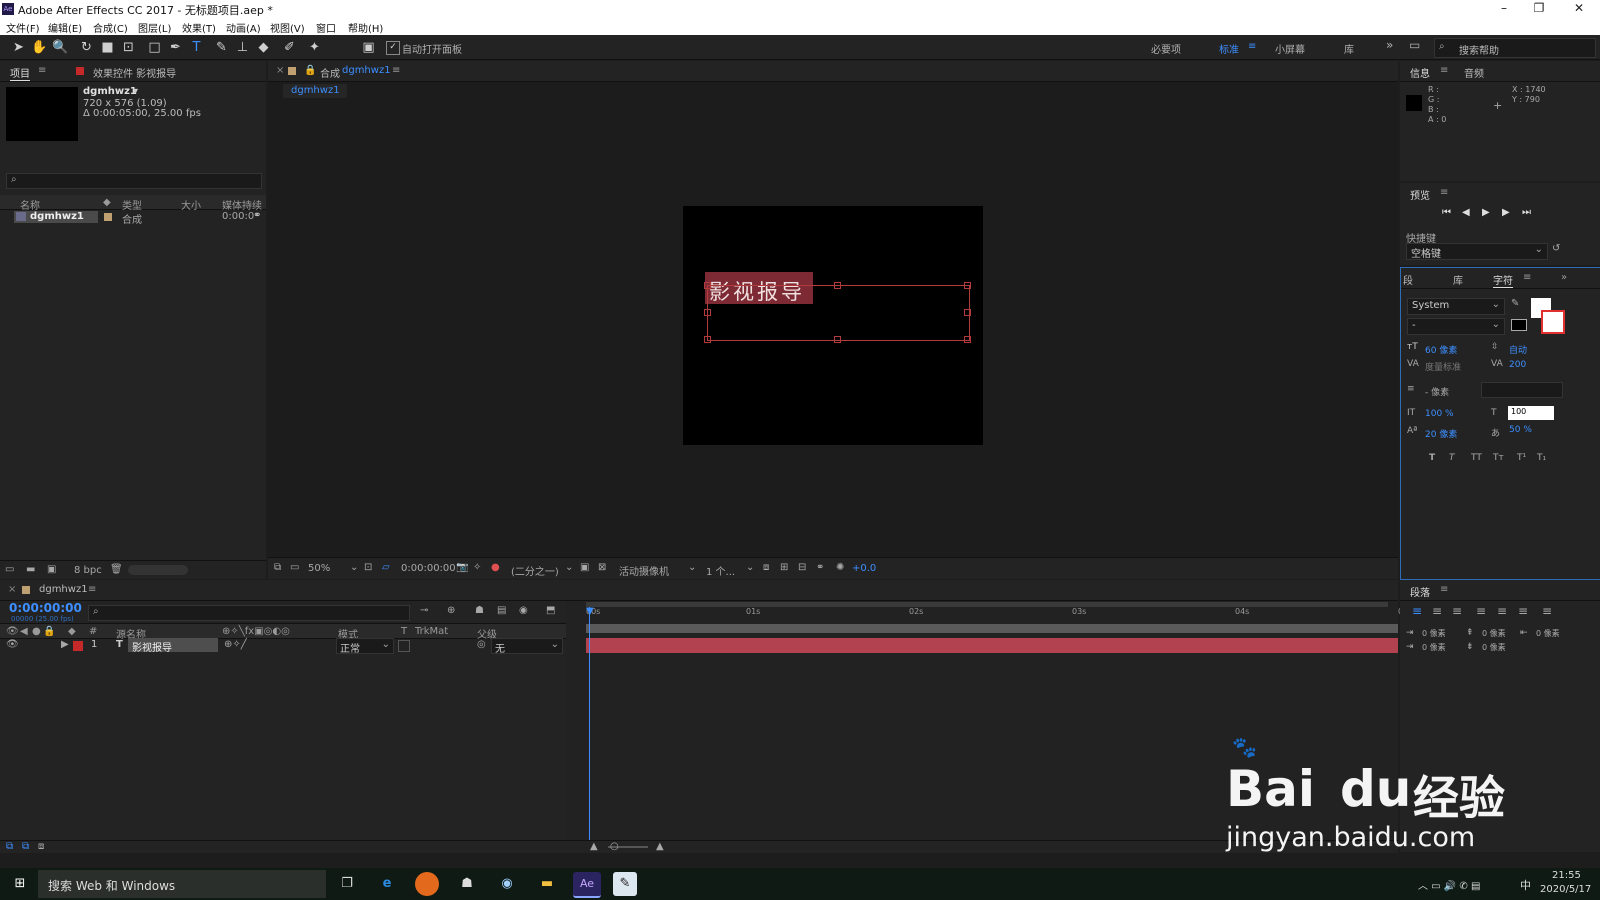  What do you see at coordinates (154, 27) in the screenshot?
I see `menu-layer: 图层(L)` at bounding box center [154, 27].